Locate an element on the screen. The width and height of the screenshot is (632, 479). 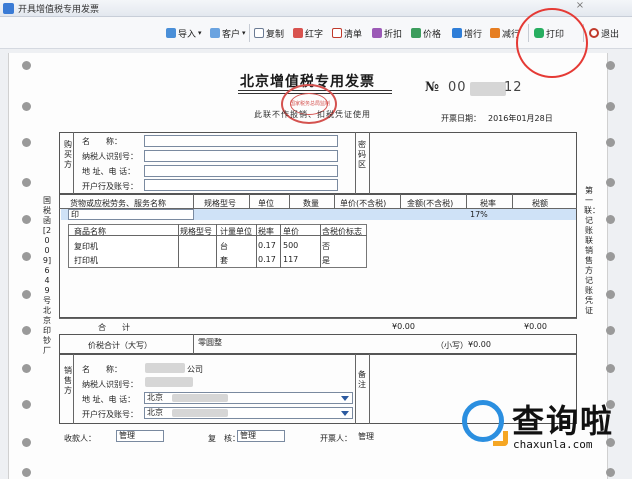
invoice-subtitle: 此联不作报销、扣税凭证使用 is located at coordinates (312, 114).